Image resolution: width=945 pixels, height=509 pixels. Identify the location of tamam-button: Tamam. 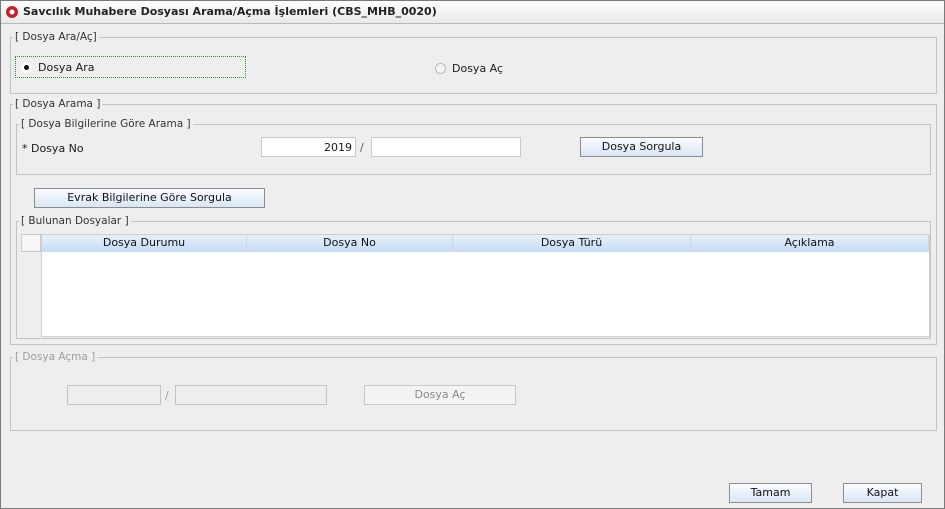
(770, 493).